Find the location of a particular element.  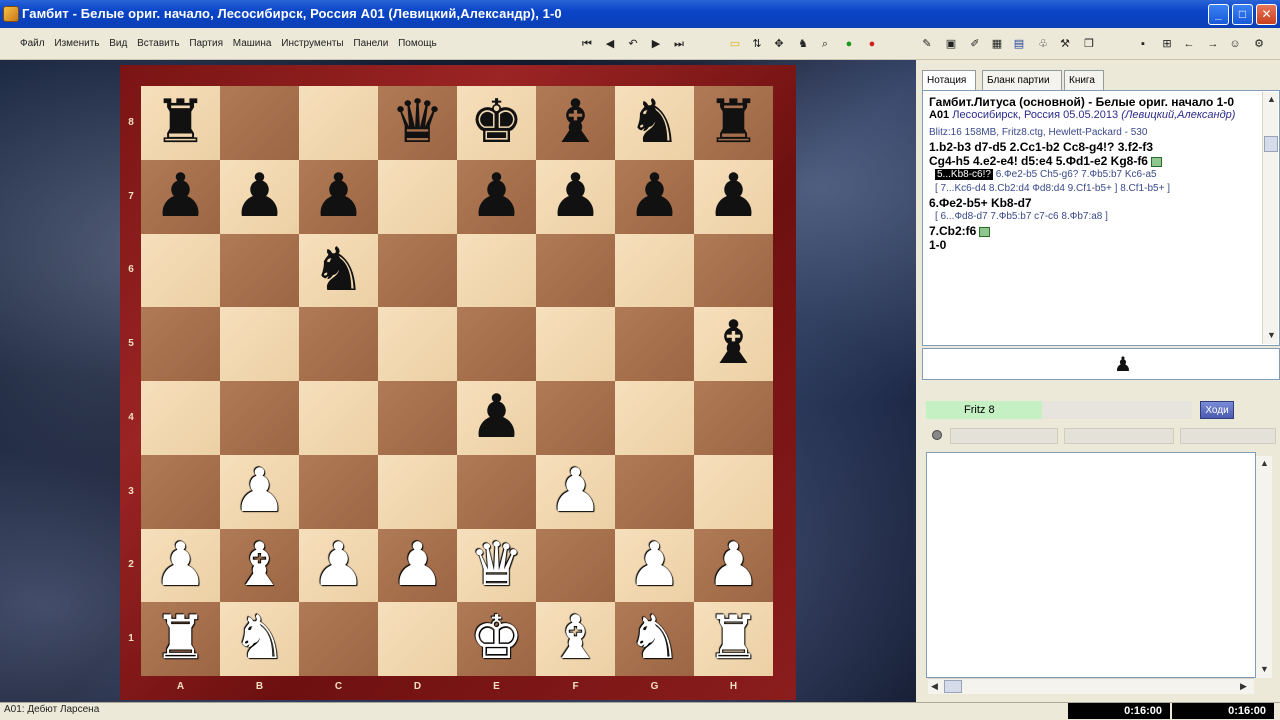

forward-icon: → is located at coordinates (1213, 44).